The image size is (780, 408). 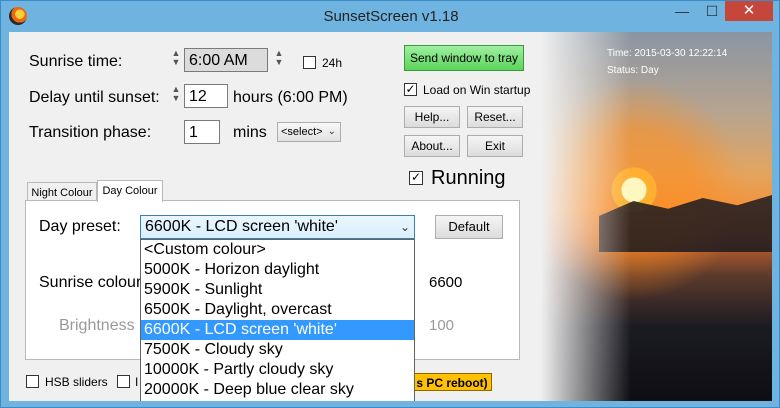 I want to click on sunrise-colour-value: 6600, so click(x=446, y=282).